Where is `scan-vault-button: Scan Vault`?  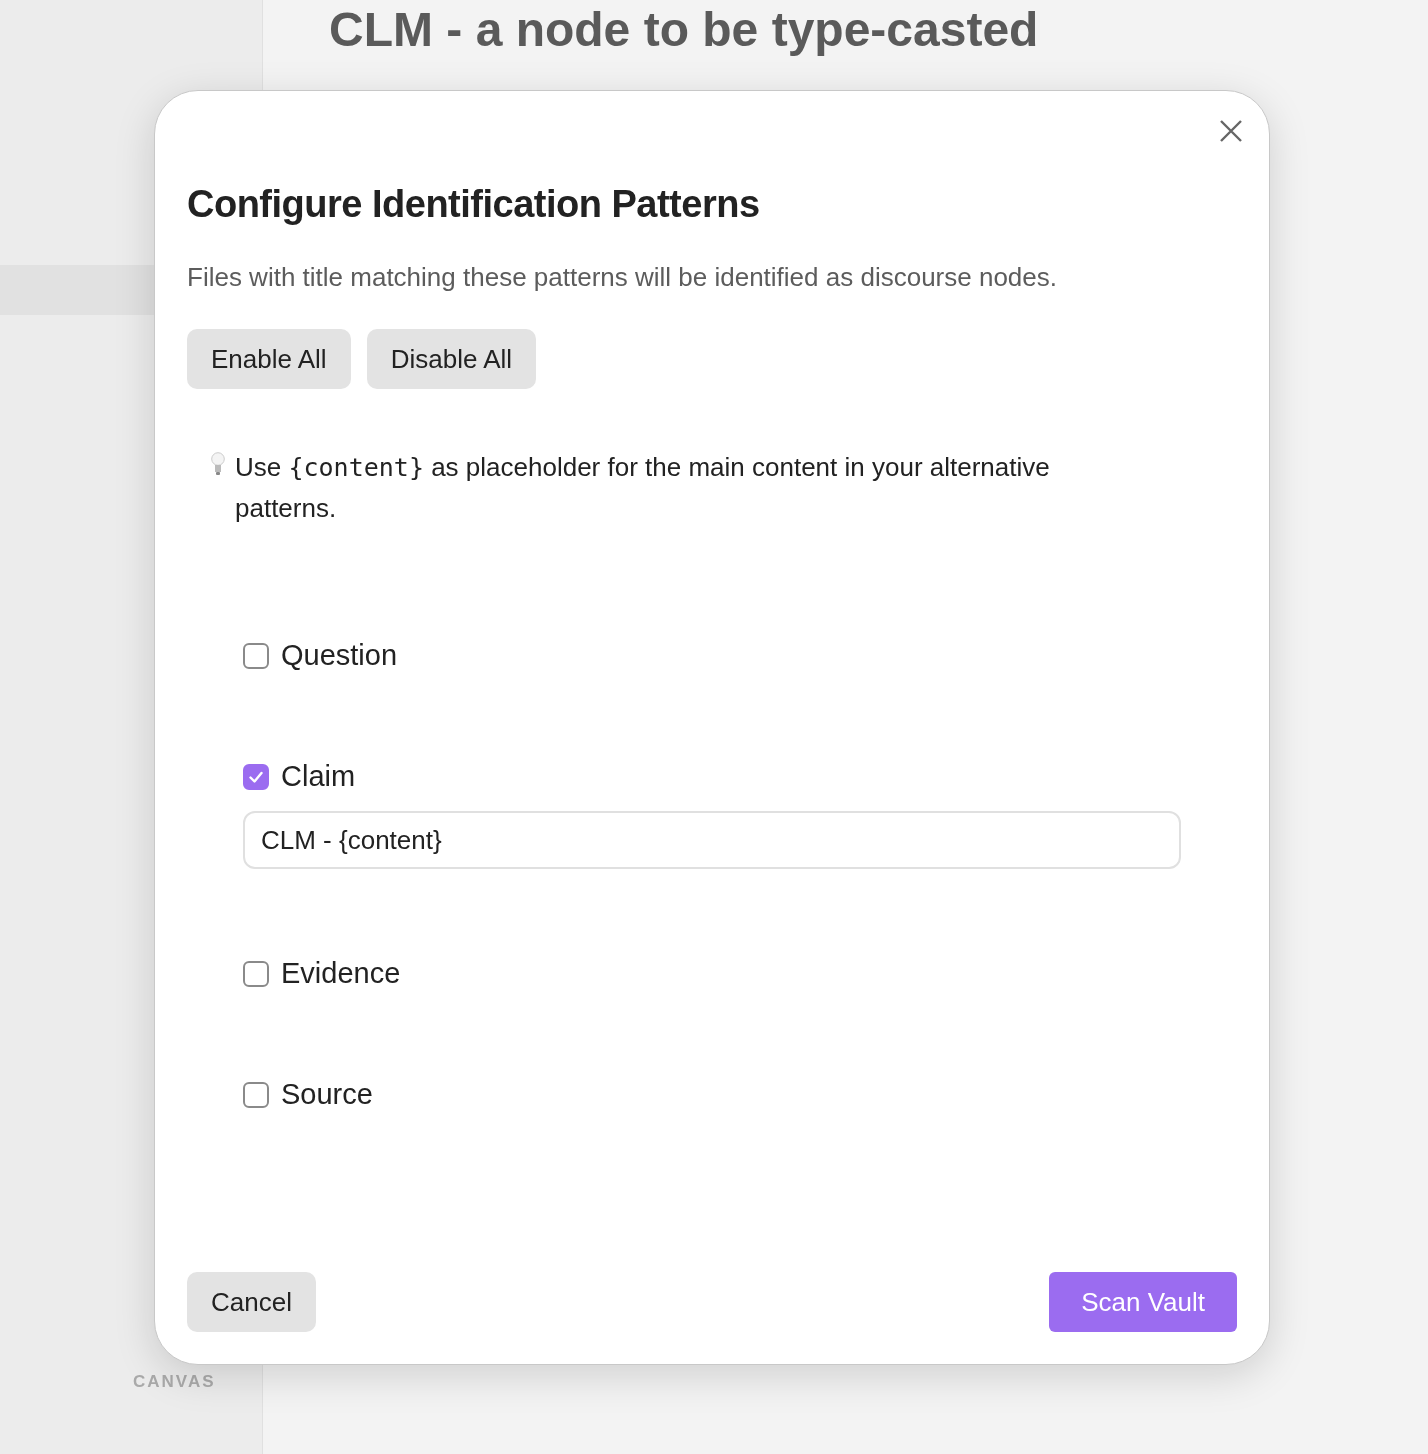 scan-vault-button: Scan Vault is located at coordinates (1143, 1302).